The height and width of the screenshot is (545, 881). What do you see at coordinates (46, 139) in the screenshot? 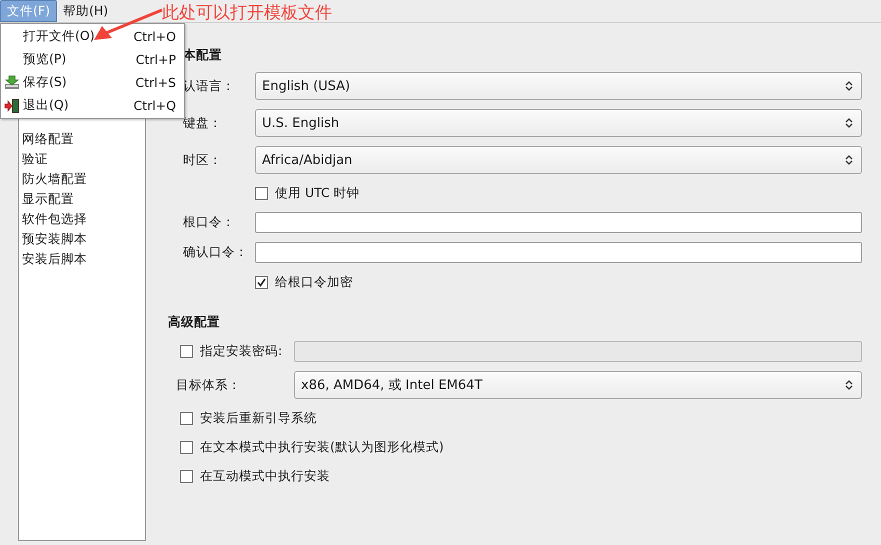
I see `sidebar-item: 网络配置` at bounding box center [46, 139].